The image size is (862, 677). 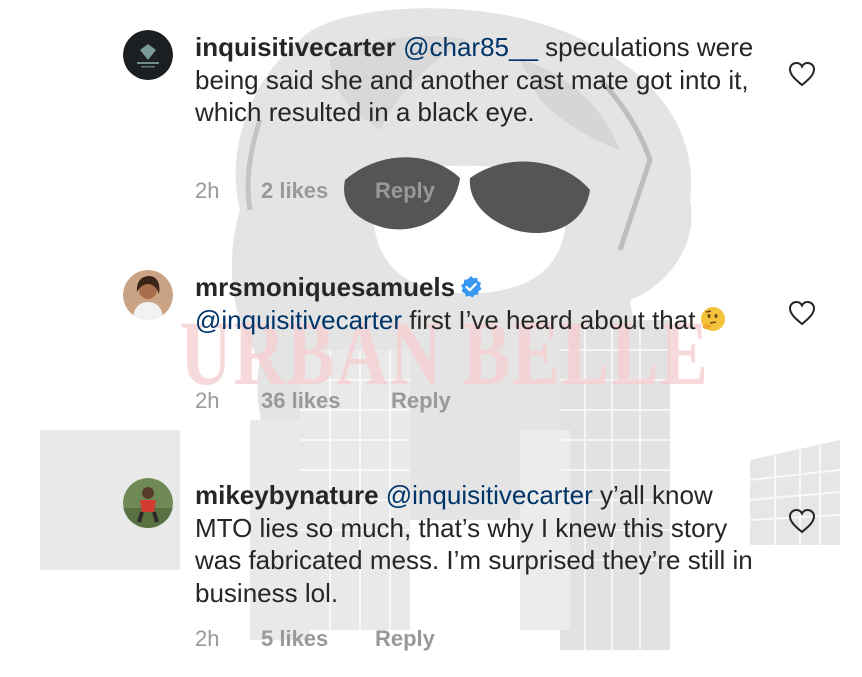 What do you see at coordinates (148, 503) in the screenshot?
I see `man-outdoors-avatar` at bounding box center [148, 503].